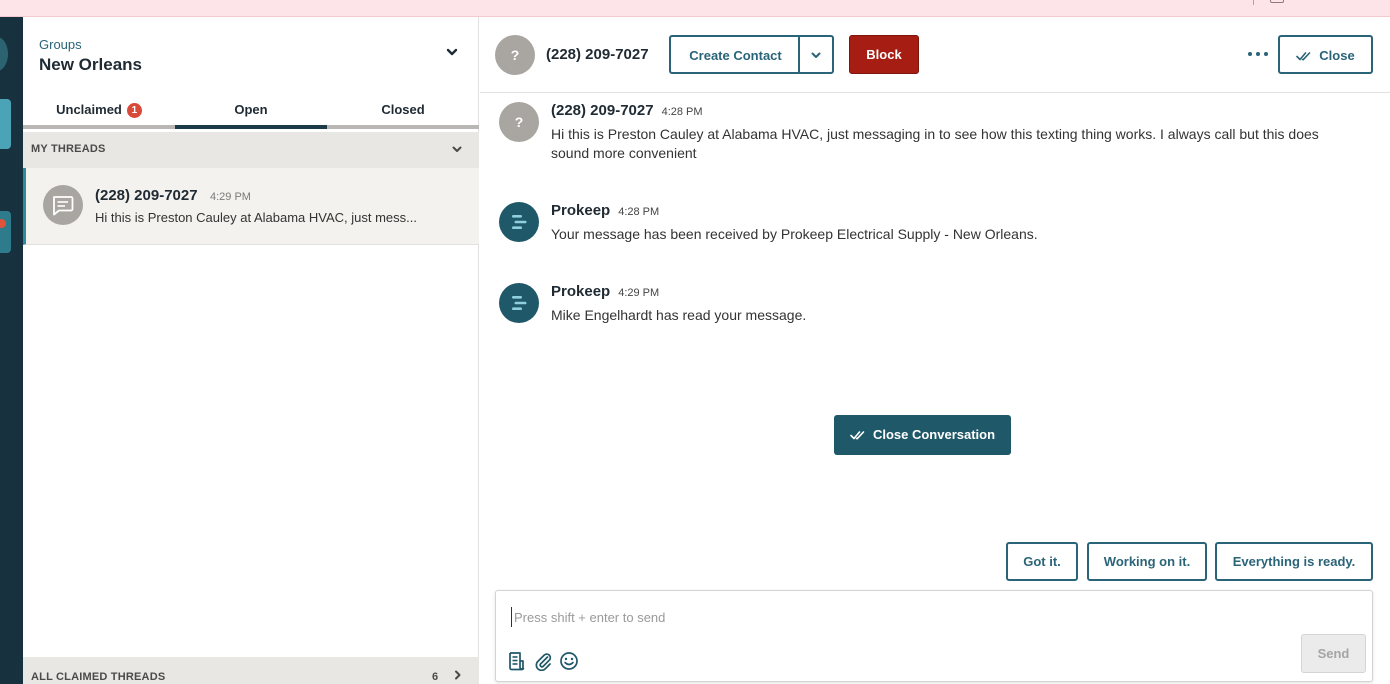 Image resolution: width=1390 pixels, height=684 pixels. Describe the element at coordinates (602, 110) in the screenshot. I see `sender-name: (228) 209-7027` at that location.